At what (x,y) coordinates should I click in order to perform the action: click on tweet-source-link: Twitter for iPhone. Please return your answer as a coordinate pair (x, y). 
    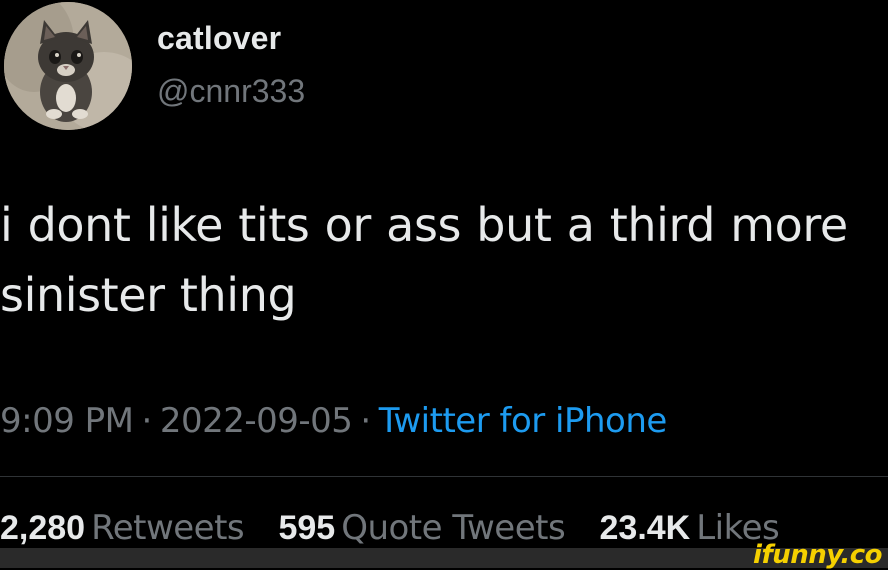
    Looking at the image, I should click on (523, 421).